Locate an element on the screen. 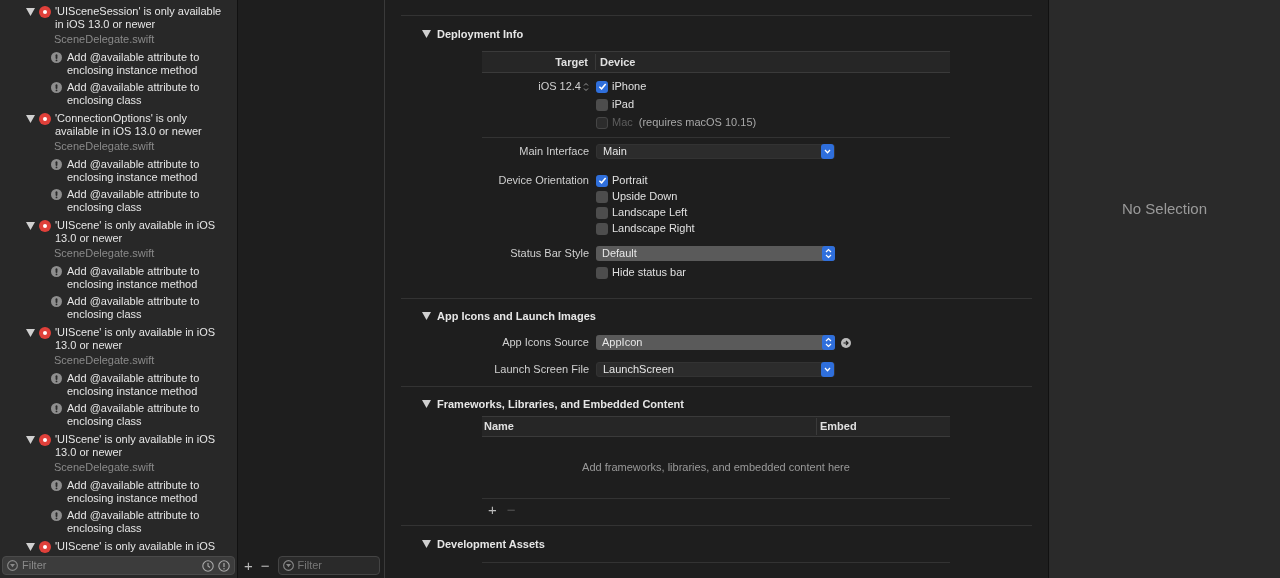 The height and width of the screenshot is (578, 1280). column-header: Target is located at coordinates (539, 62).